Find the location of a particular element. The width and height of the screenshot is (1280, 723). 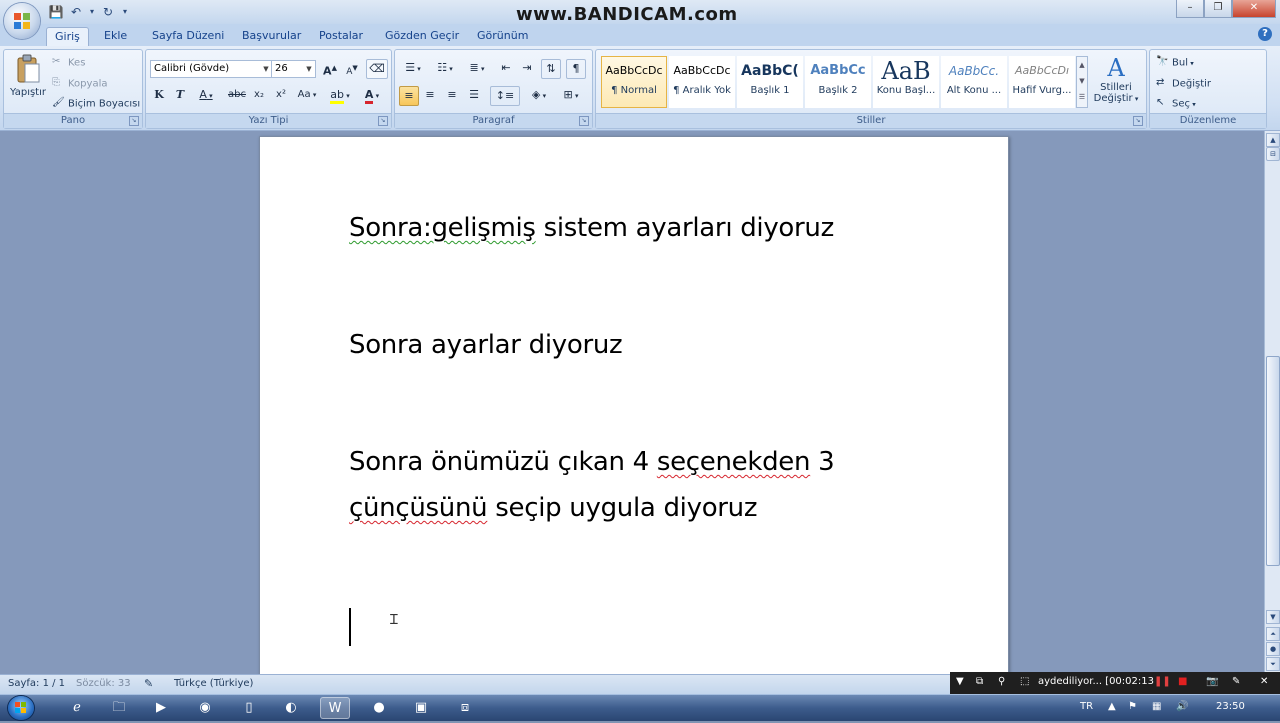

strikethrough-button: abc is located at coordinates (237, 95).